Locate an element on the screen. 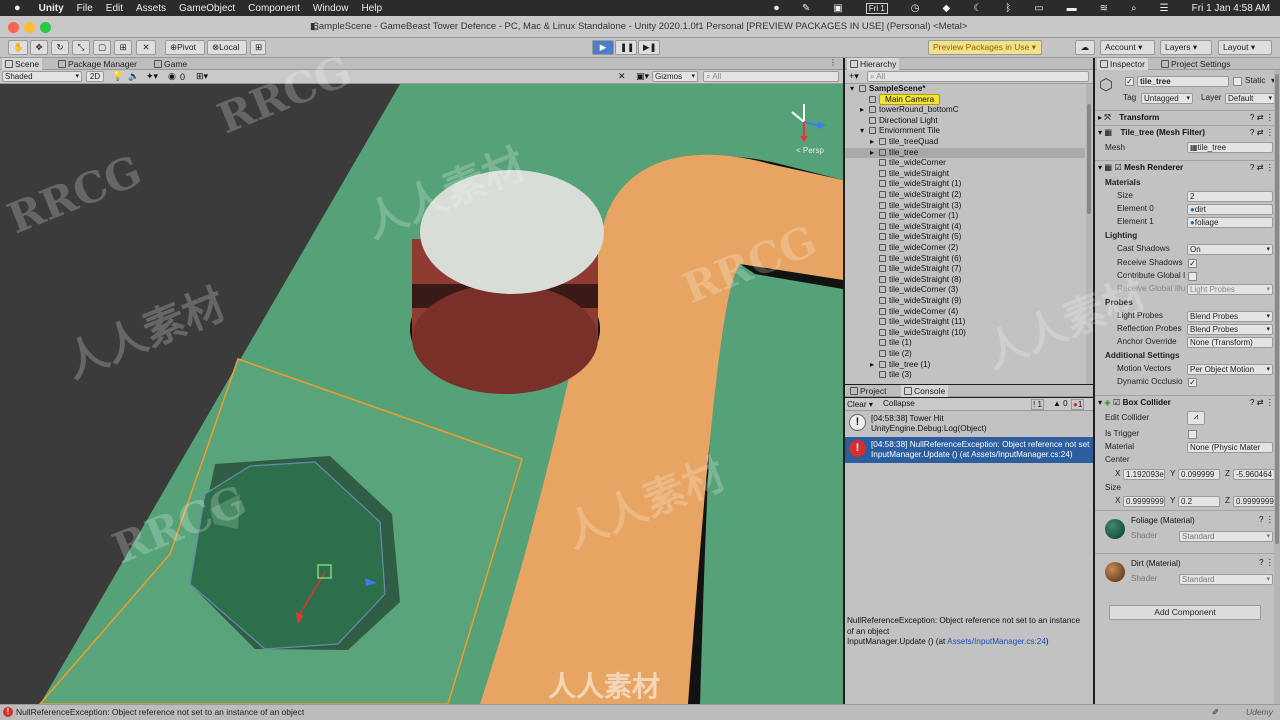  control-center-icon: ☰ is located at coordinates (1164, 8).